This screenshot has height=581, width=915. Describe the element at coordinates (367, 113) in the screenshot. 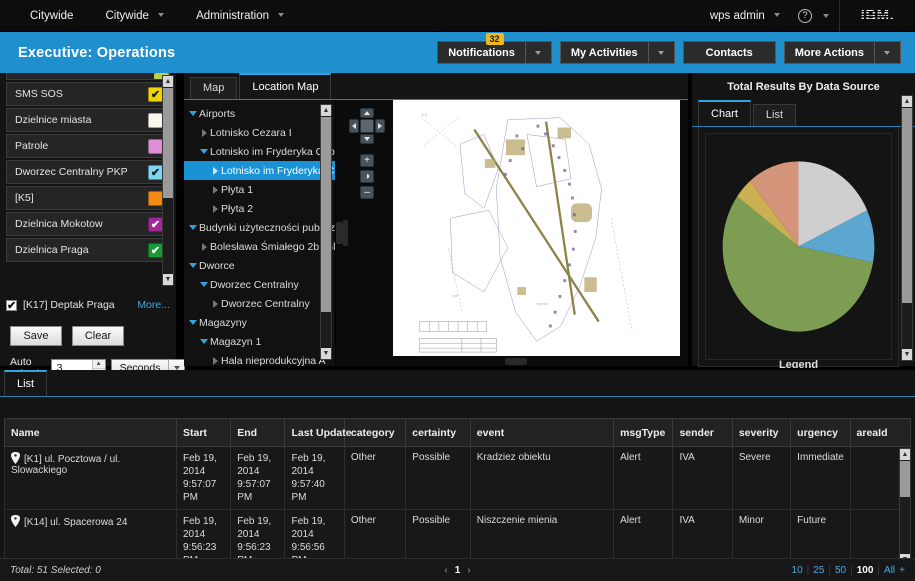

I see `pan-up-icon` at that location.